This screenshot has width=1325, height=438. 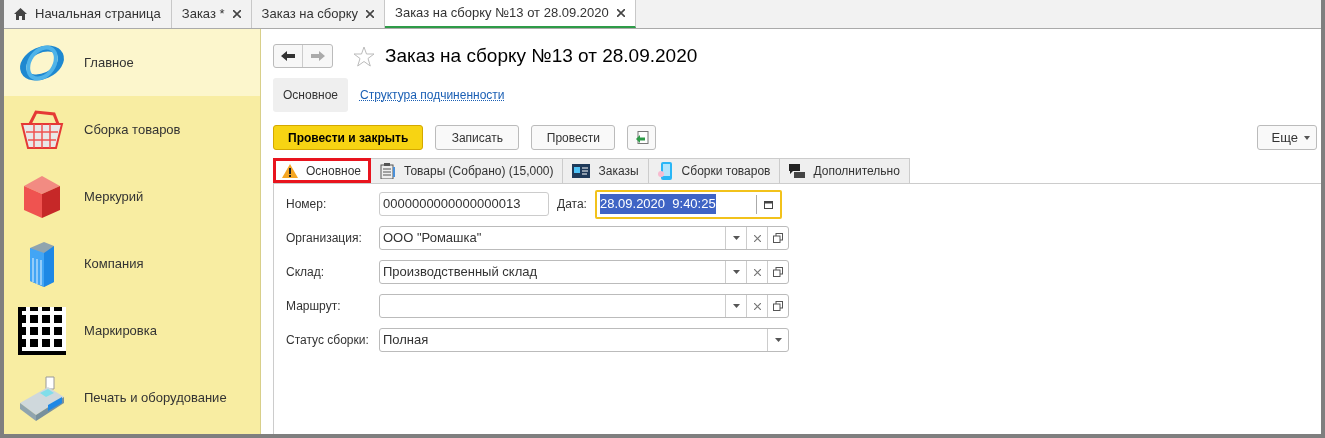 I want to click on home-icon, so click(x=20, y=14).